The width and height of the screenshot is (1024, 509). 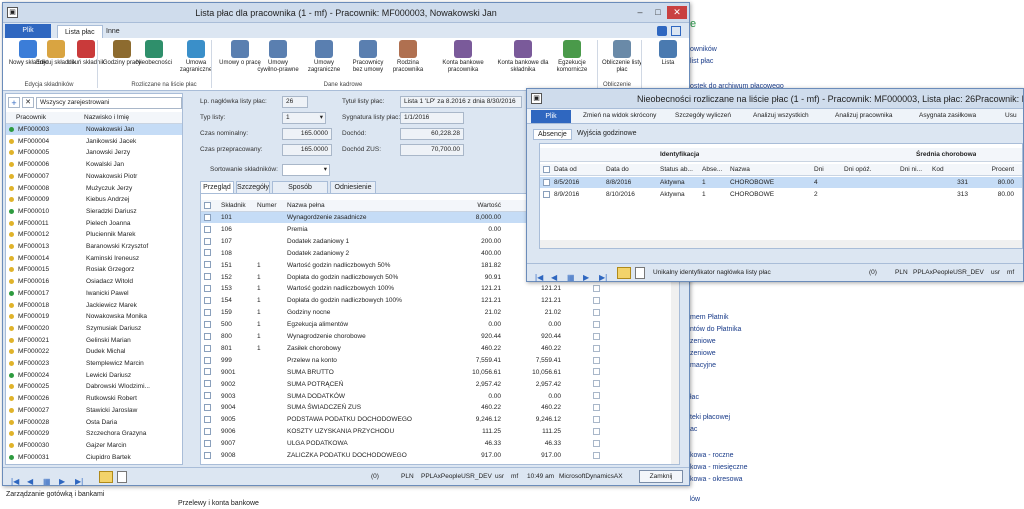 I want to click on nav-item: łac, so click(x=694, y=397).